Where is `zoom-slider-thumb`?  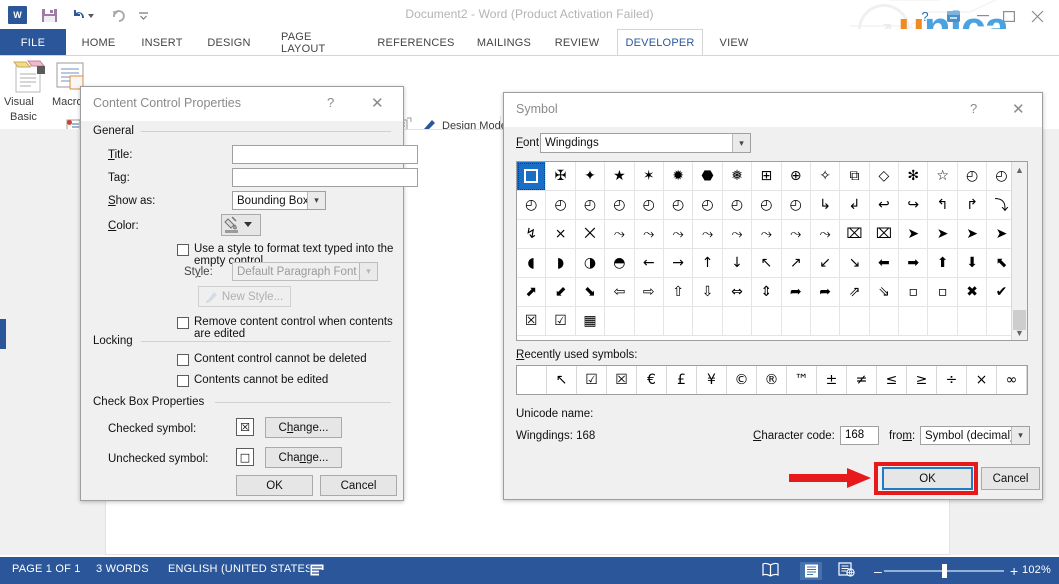 zoom-slider-thumb is located at coordinates (944, 571).